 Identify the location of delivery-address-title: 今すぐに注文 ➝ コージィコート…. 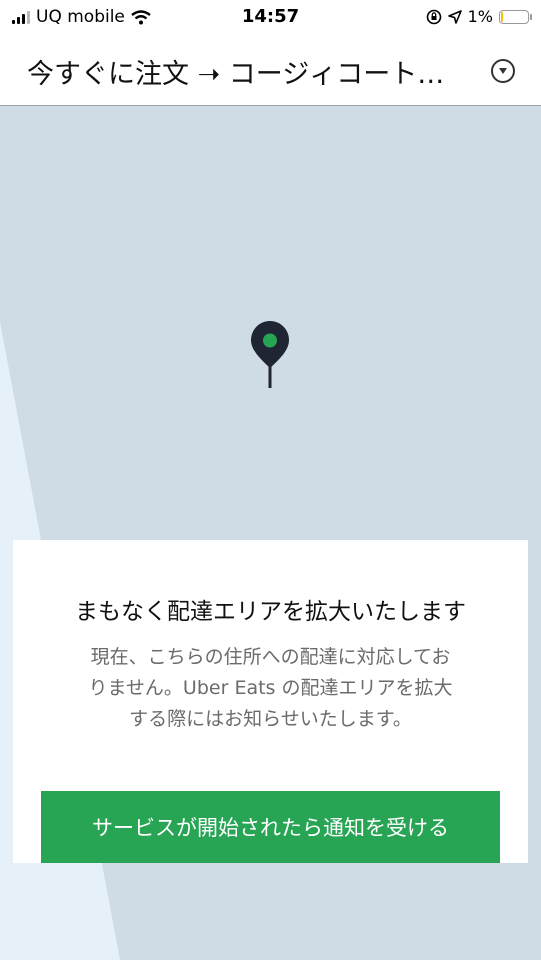
(235, 71).